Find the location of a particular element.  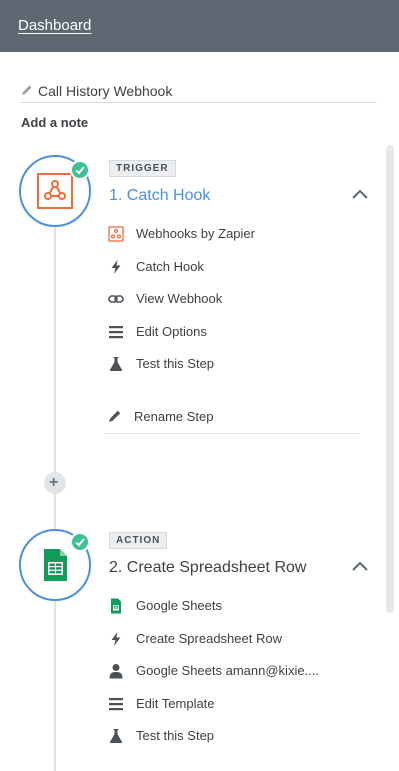

step-2-edit-template-label: Edit Template is located at coordinates (175, 703).